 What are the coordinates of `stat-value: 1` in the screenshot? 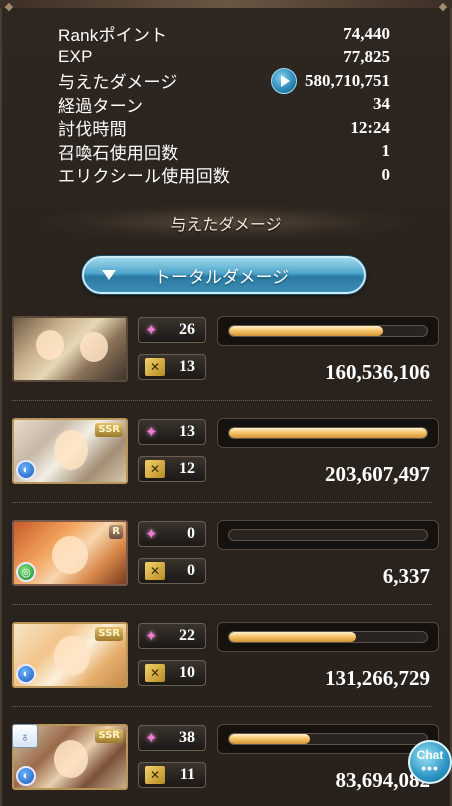 It's located at (386, 151).